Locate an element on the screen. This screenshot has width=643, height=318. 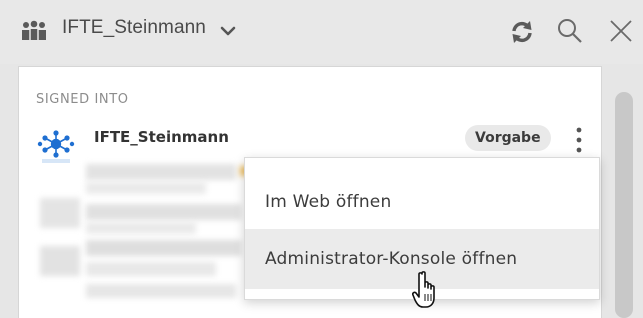
scrollbar is located at coordinates (624, 205).